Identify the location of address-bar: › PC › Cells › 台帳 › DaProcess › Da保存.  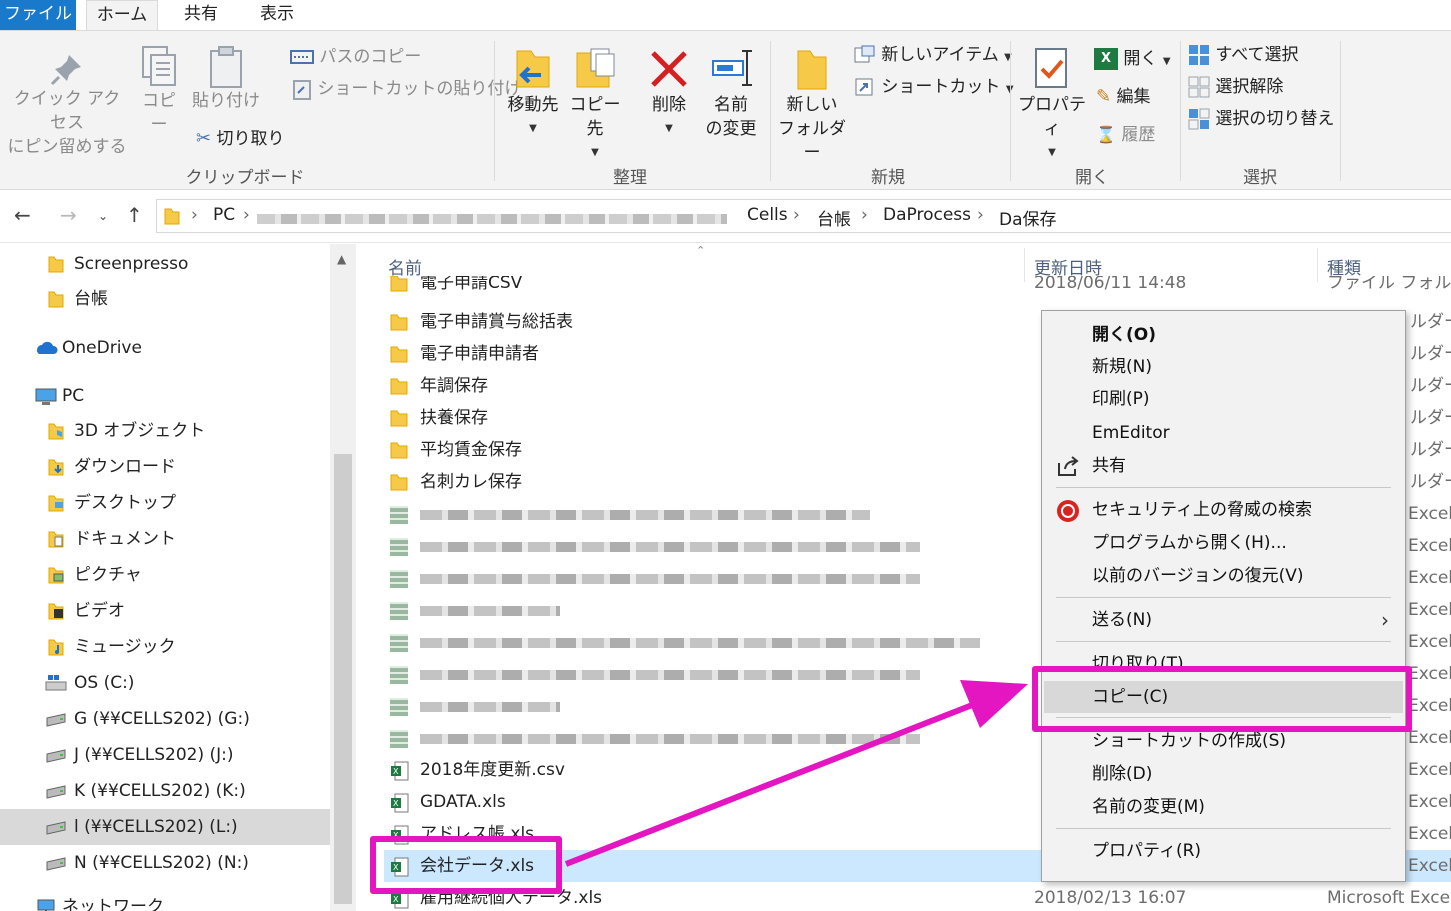
(803, 216).